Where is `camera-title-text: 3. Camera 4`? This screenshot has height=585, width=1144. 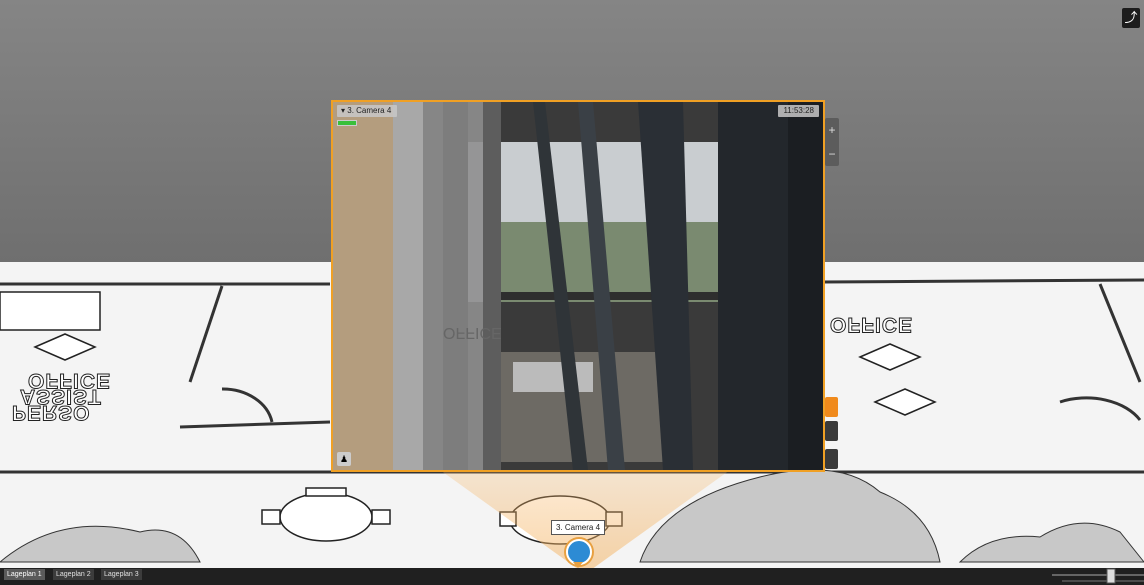 camera-title-text: 3. Camera 4 is located at coordinates (369, 110).